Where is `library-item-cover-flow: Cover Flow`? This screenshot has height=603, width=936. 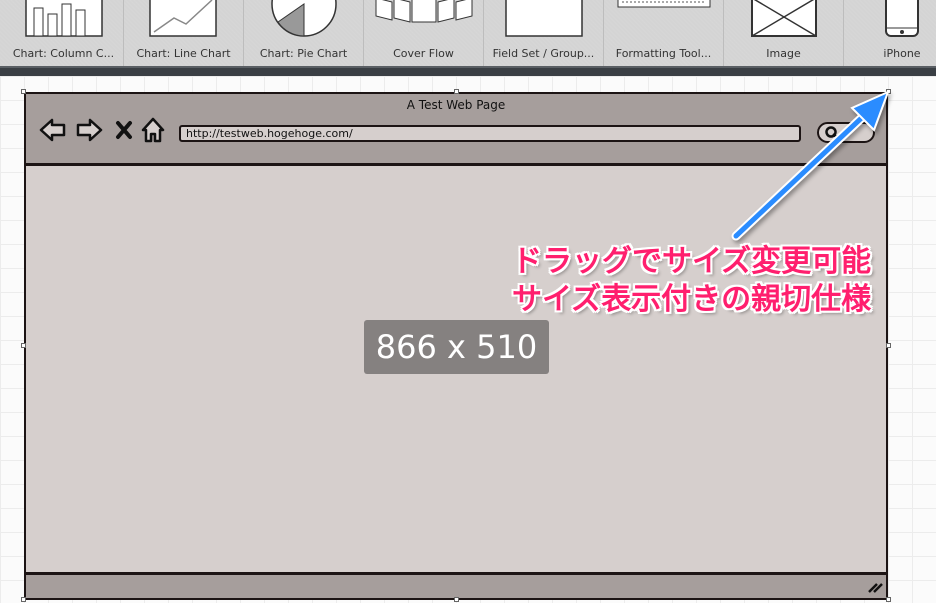
library-item-cover-flow: Cover Flow is located at coordinates (424, 33).